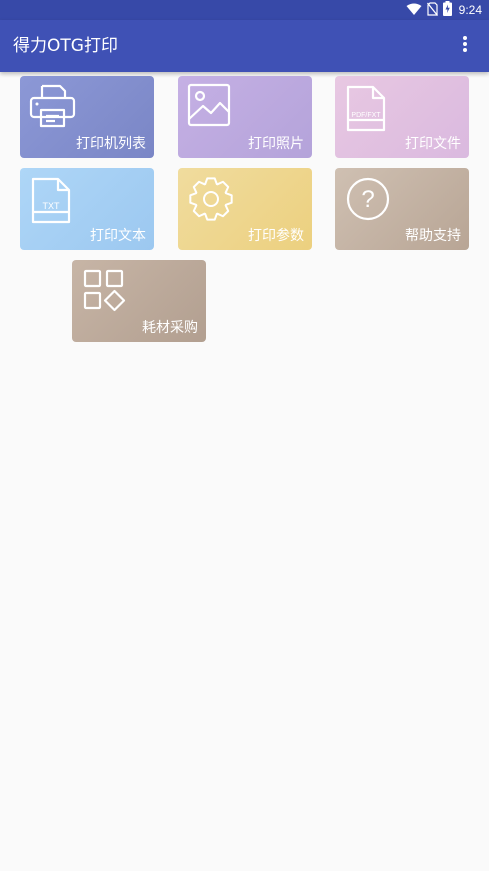  What do you see at coordinates (244, 10) in the screenshot?
I see `status-bar: 9:24` at bounding box center [244, 10].